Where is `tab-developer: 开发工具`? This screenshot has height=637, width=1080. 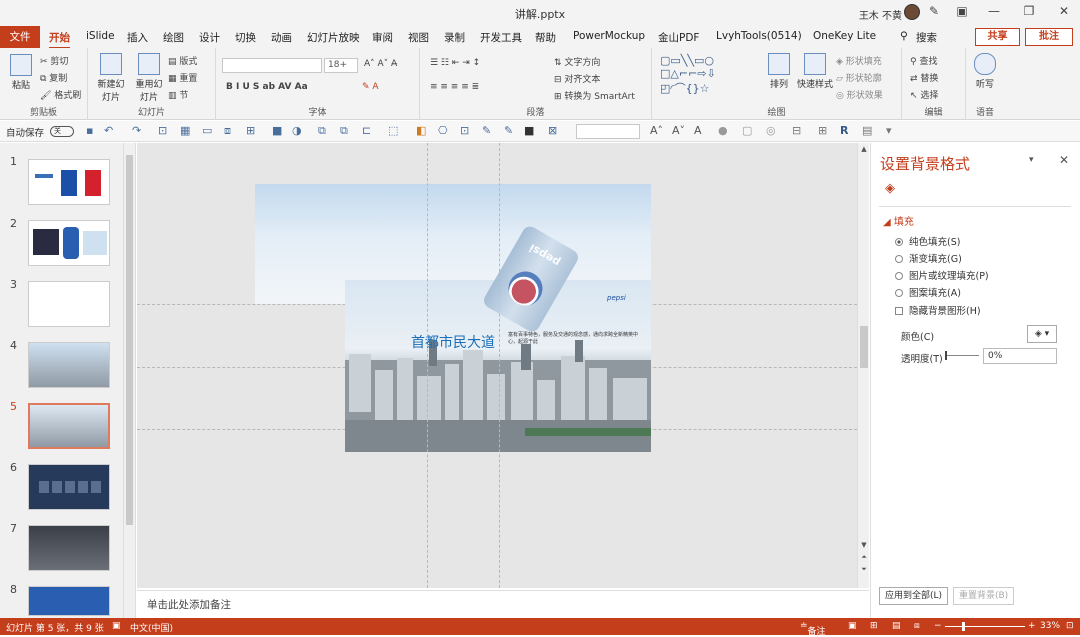
tab-developer: 开发工具 is located at coordinates (501, 37).